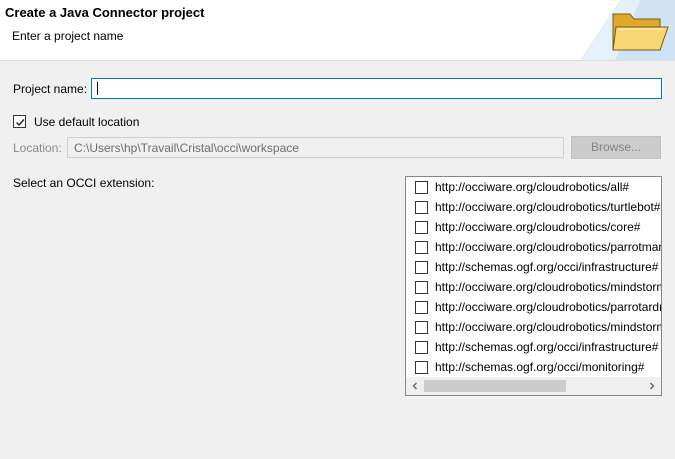 The height and width of the screenshot is (459, 675). I want to click on wizard-subtitle: Enter a project name, so click(68, 36).